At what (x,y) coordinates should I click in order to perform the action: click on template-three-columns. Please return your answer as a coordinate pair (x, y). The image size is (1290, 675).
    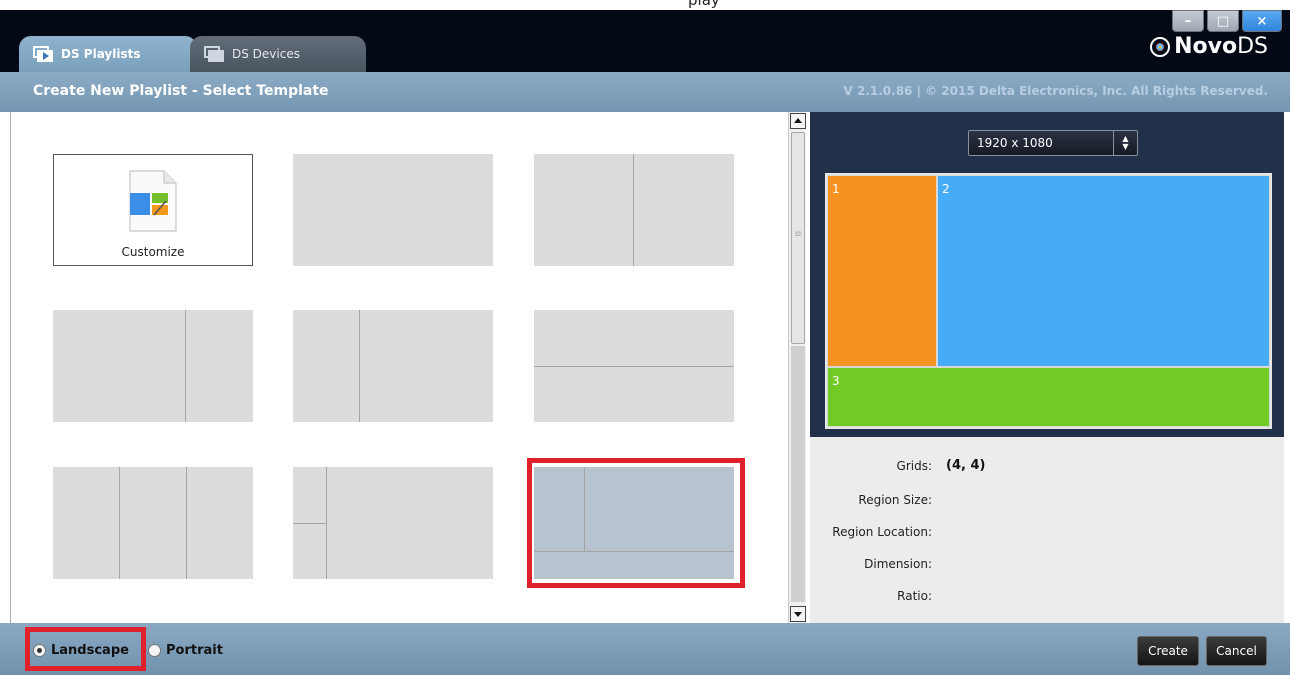
    Looking at the image, I should click on (153, 523).